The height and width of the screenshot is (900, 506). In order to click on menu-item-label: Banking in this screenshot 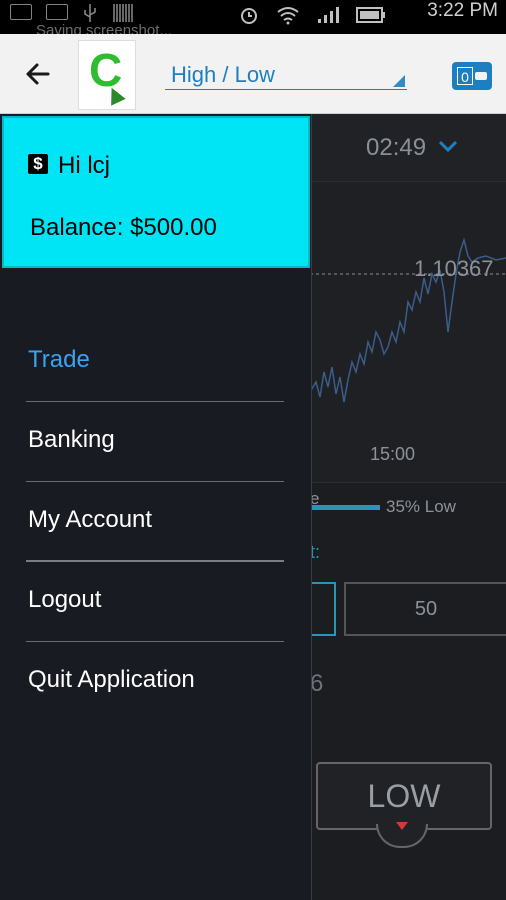, I will do `click(71, 439)`.